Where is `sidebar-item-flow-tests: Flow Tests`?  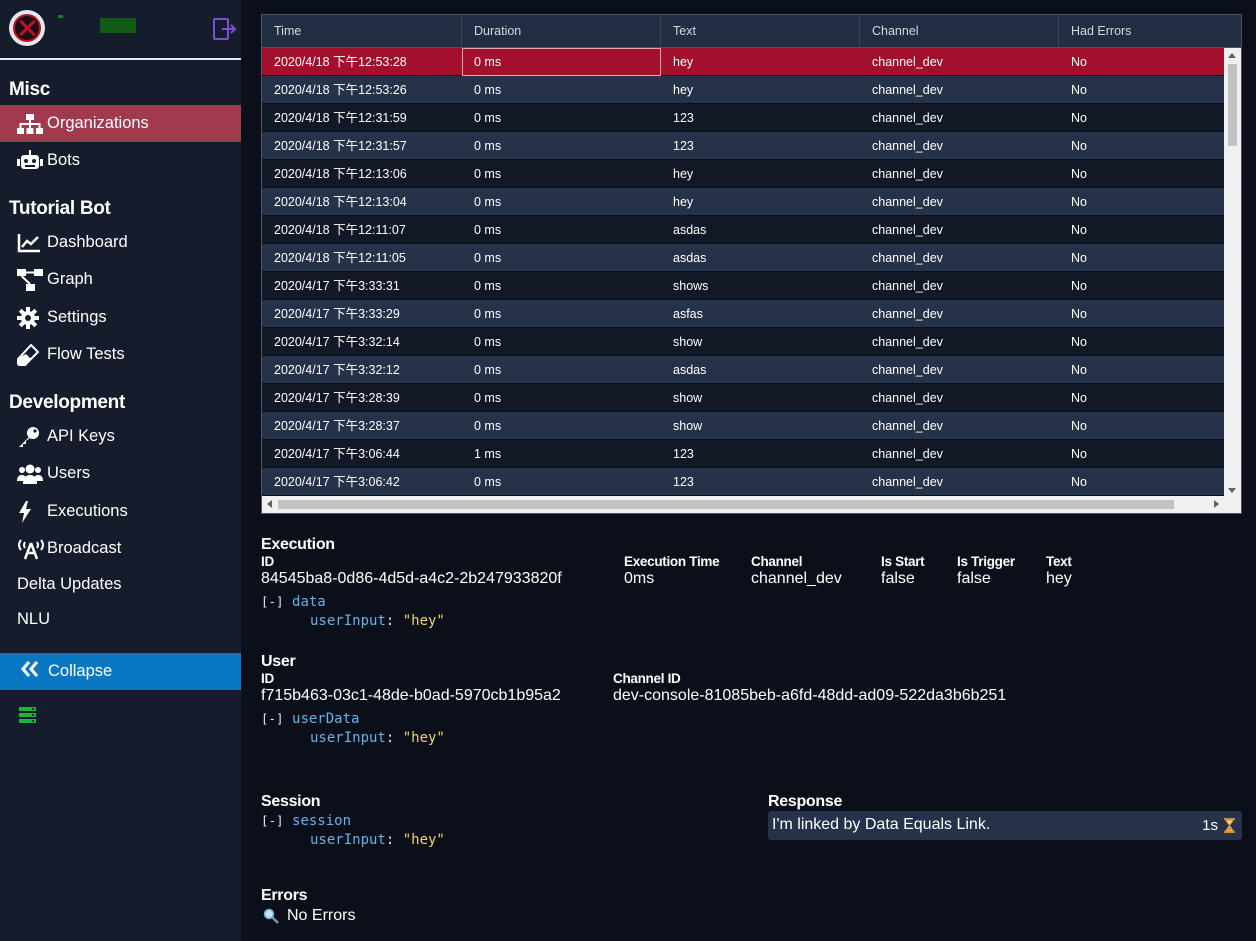
sidebar-item-flow-tests: Flow Tests is located at coordinates (120, 354).